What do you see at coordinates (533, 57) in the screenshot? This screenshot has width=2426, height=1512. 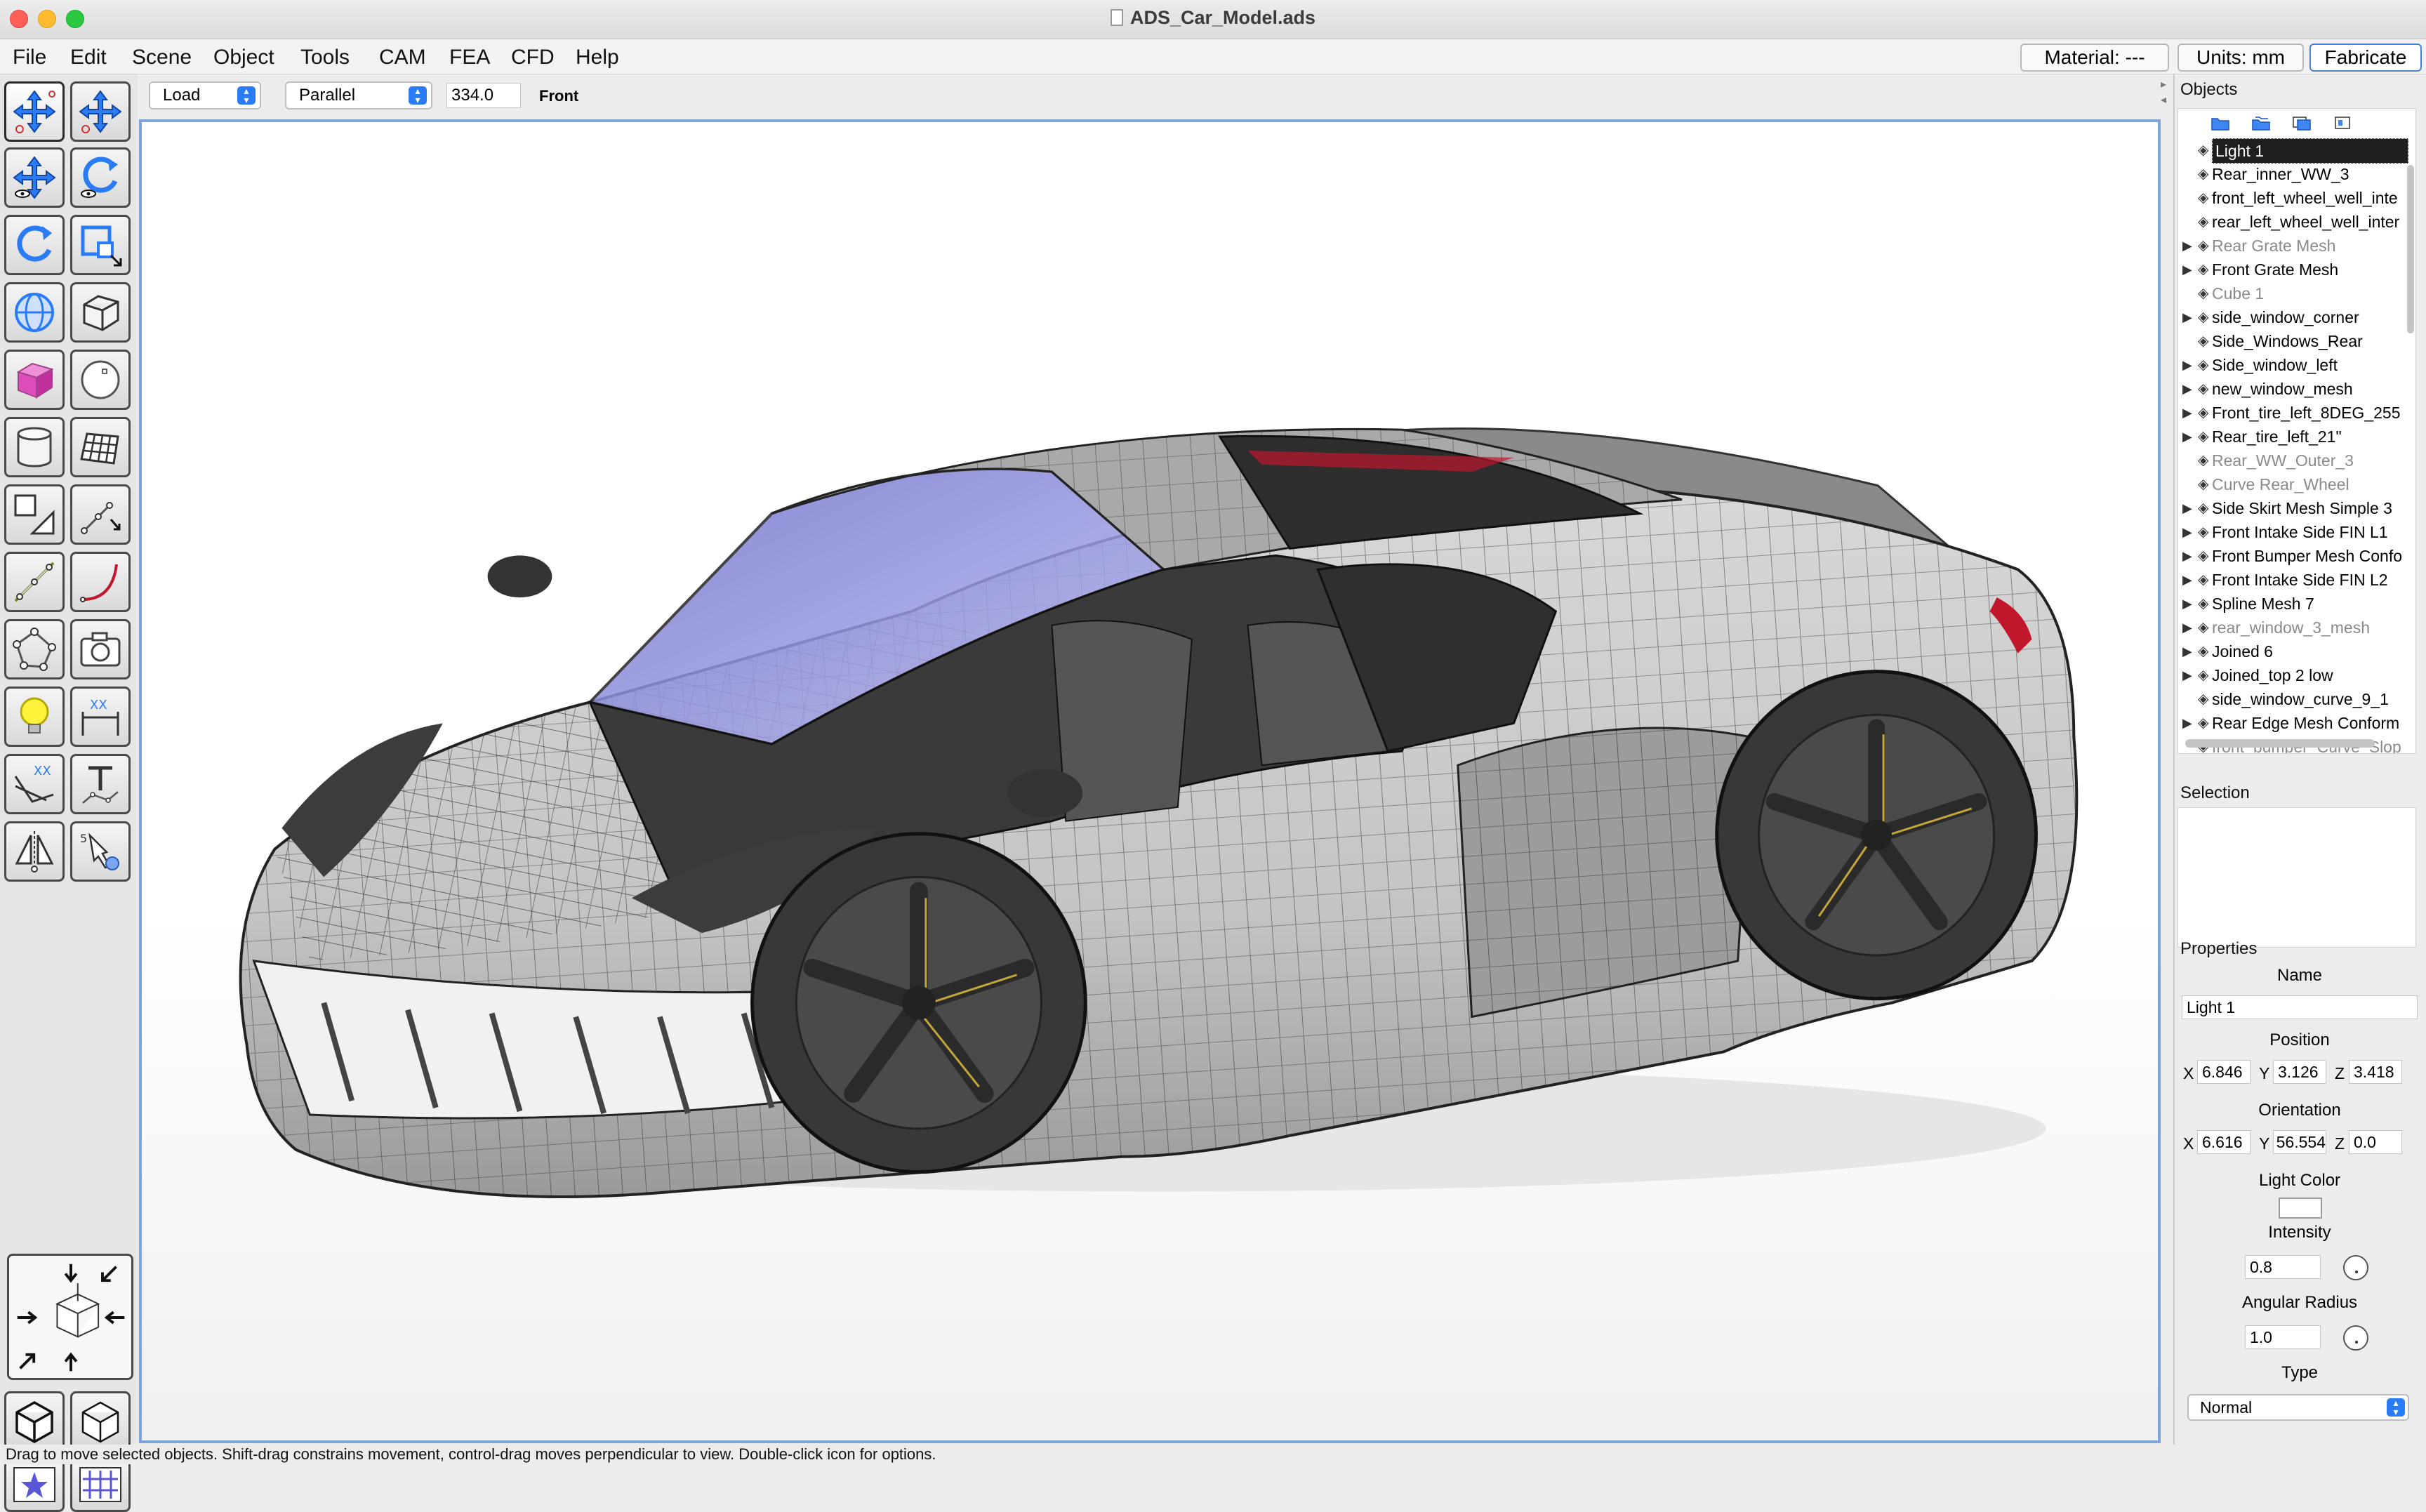 I see `menu-cfd: CFD` at bounding box center [533, 57].